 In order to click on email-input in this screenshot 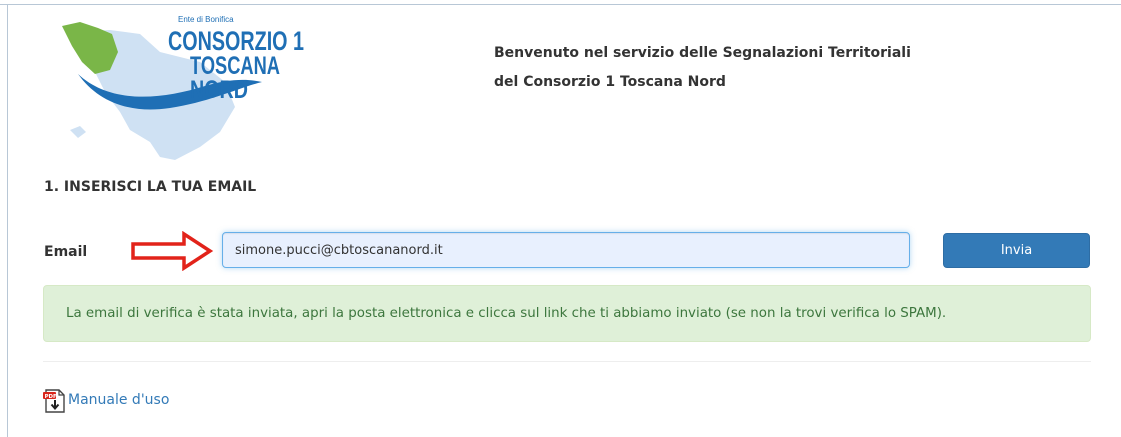, I will do `click(566, 250)`.